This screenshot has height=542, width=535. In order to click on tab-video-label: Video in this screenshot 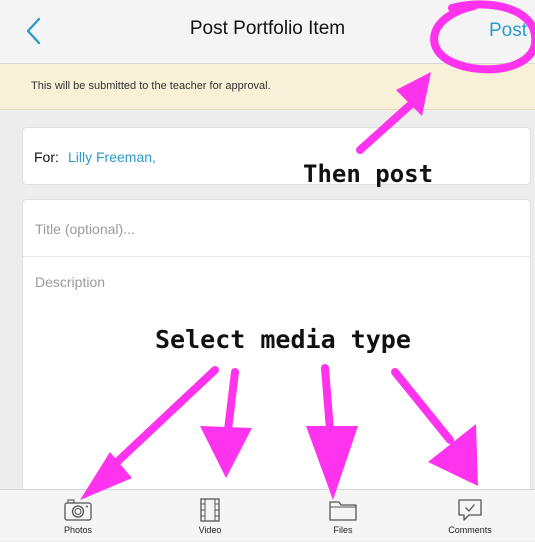, I will do `click(210, 530)`.